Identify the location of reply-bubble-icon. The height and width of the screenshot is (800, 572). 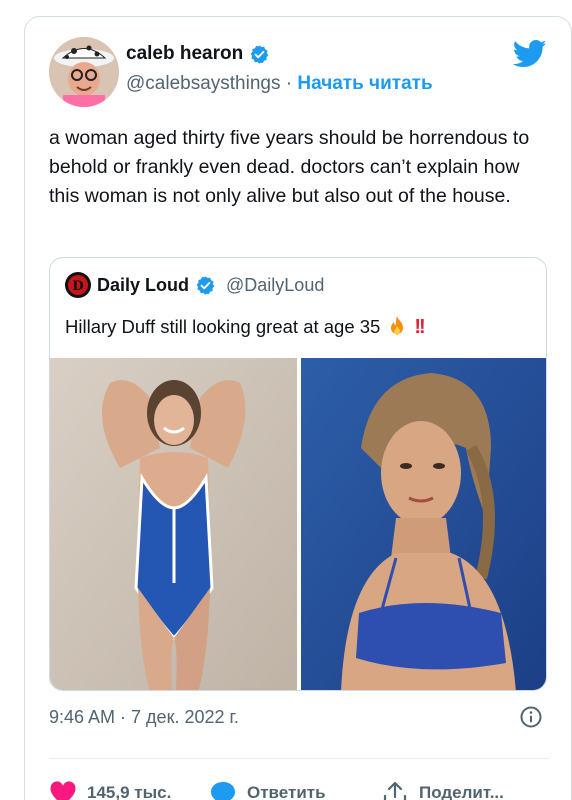
(223, 791).